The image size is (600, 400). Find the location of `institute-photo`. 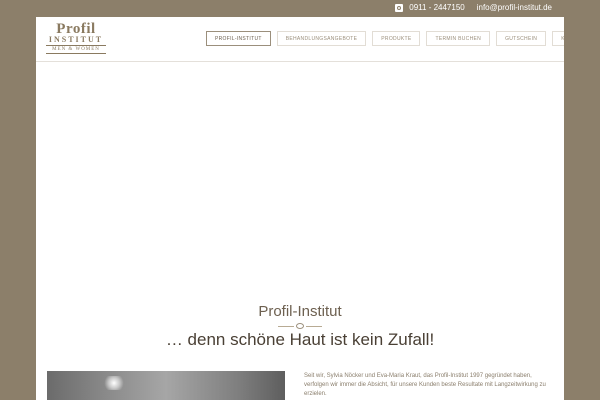

institute-photo is located at coordinates (166, 385).